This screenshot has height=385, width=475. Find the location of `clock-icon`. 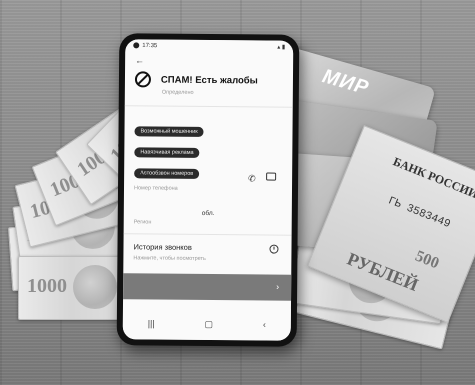

clock-icon is located at coordinates (274, 249).